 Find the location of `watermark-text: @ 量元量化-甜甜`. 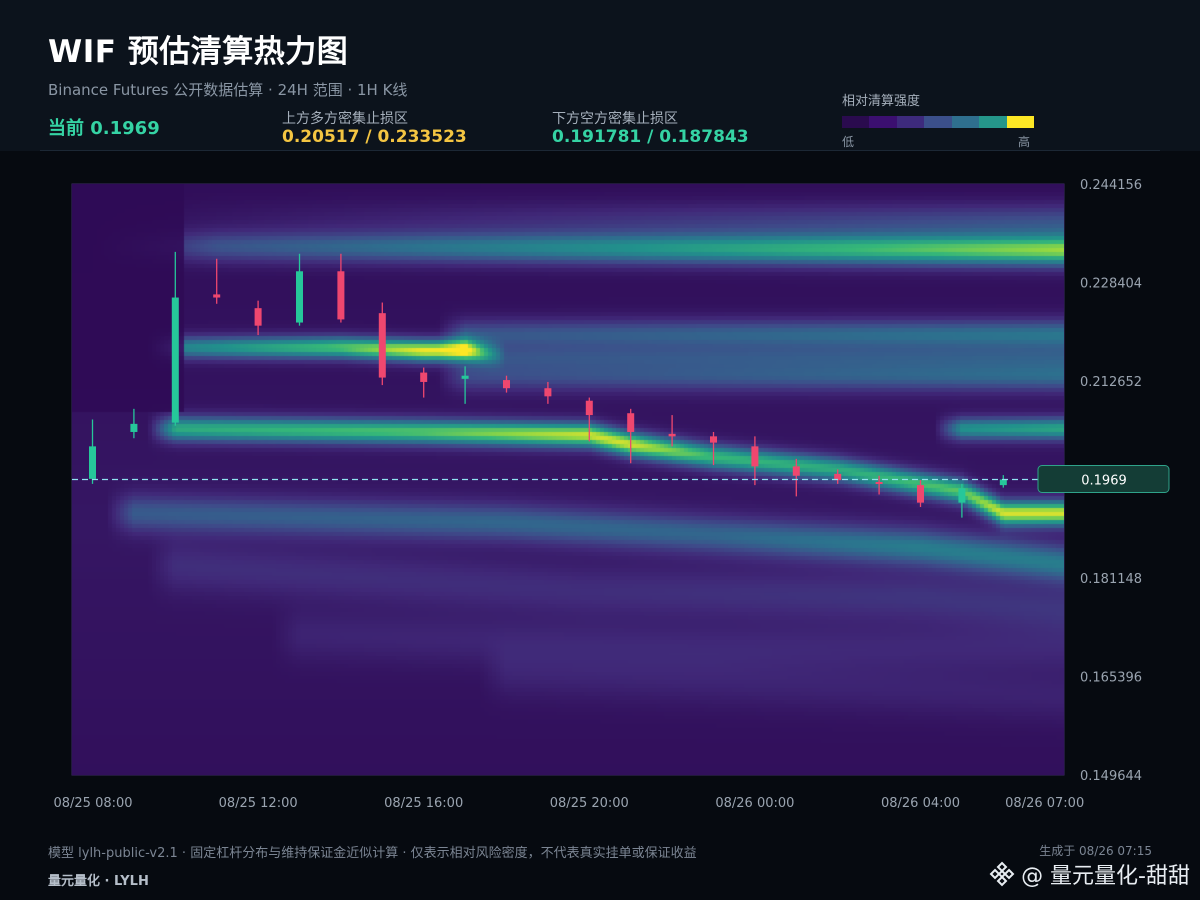

watermark-text: @ 量元量化-甜甜 is located at coordinates (1105, 876).